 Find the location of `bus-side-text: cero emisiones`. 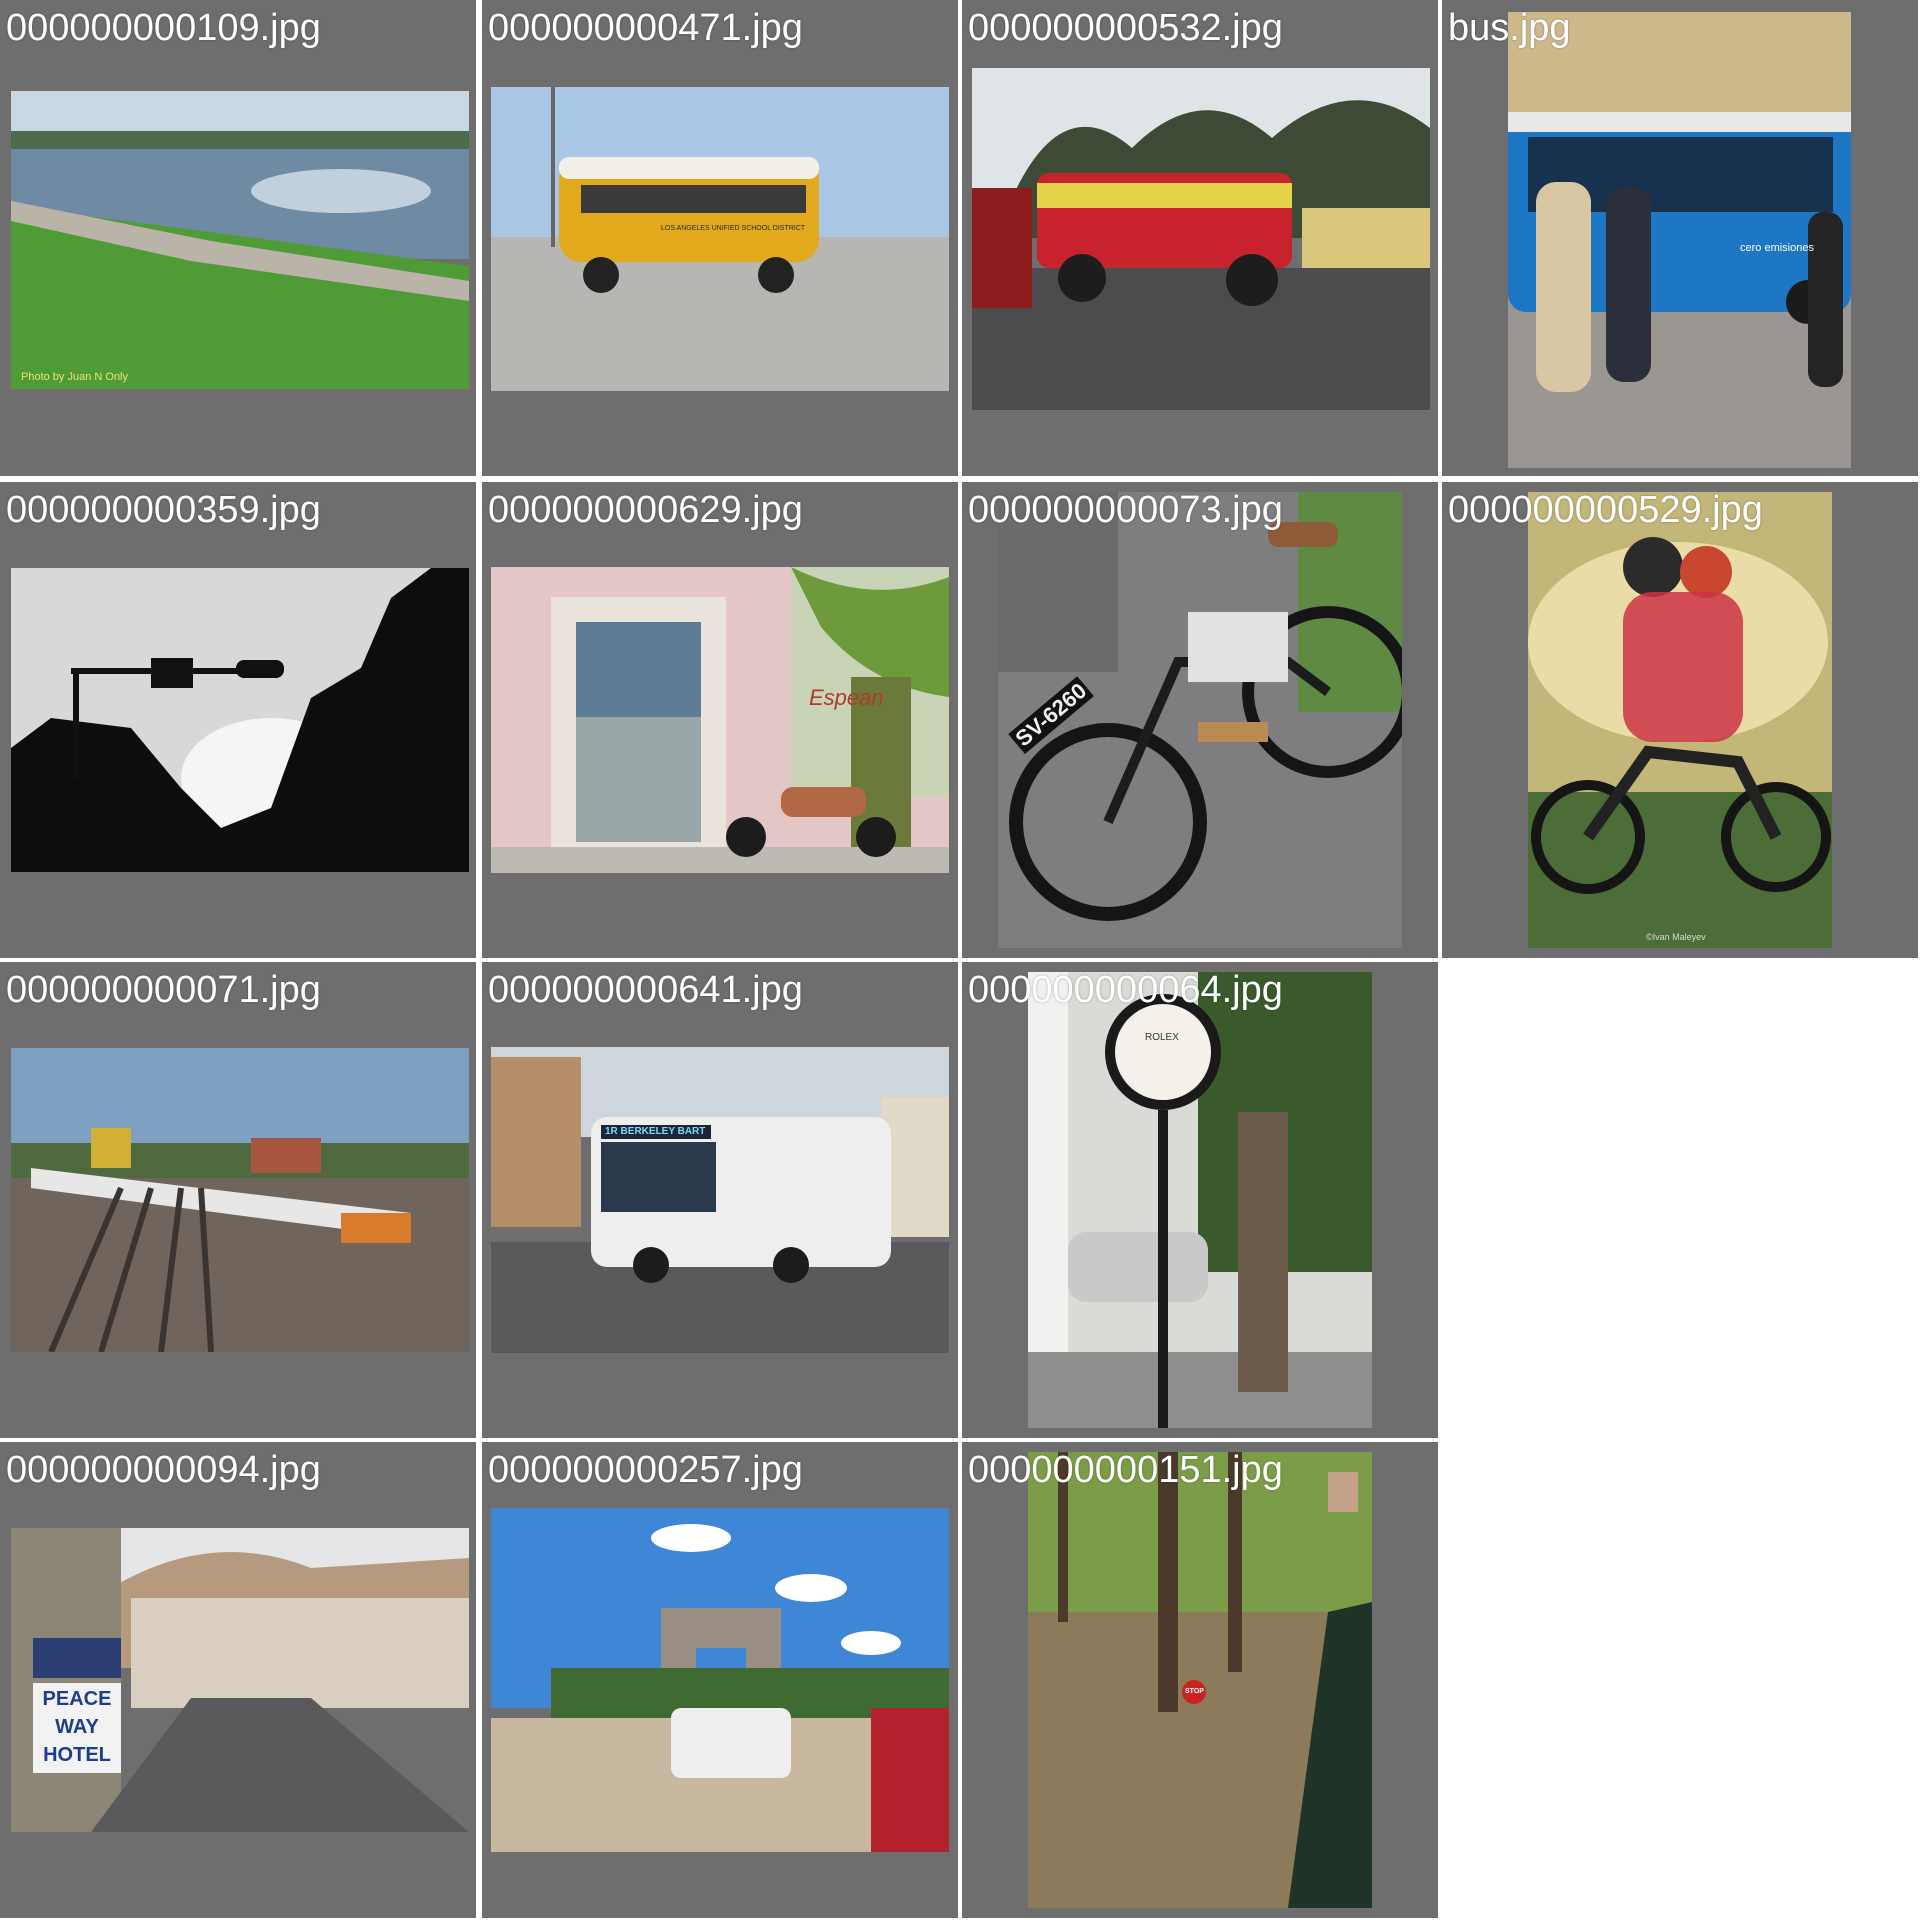

bus-side-text: cero emisiones is located at coordinates (1777, 248).